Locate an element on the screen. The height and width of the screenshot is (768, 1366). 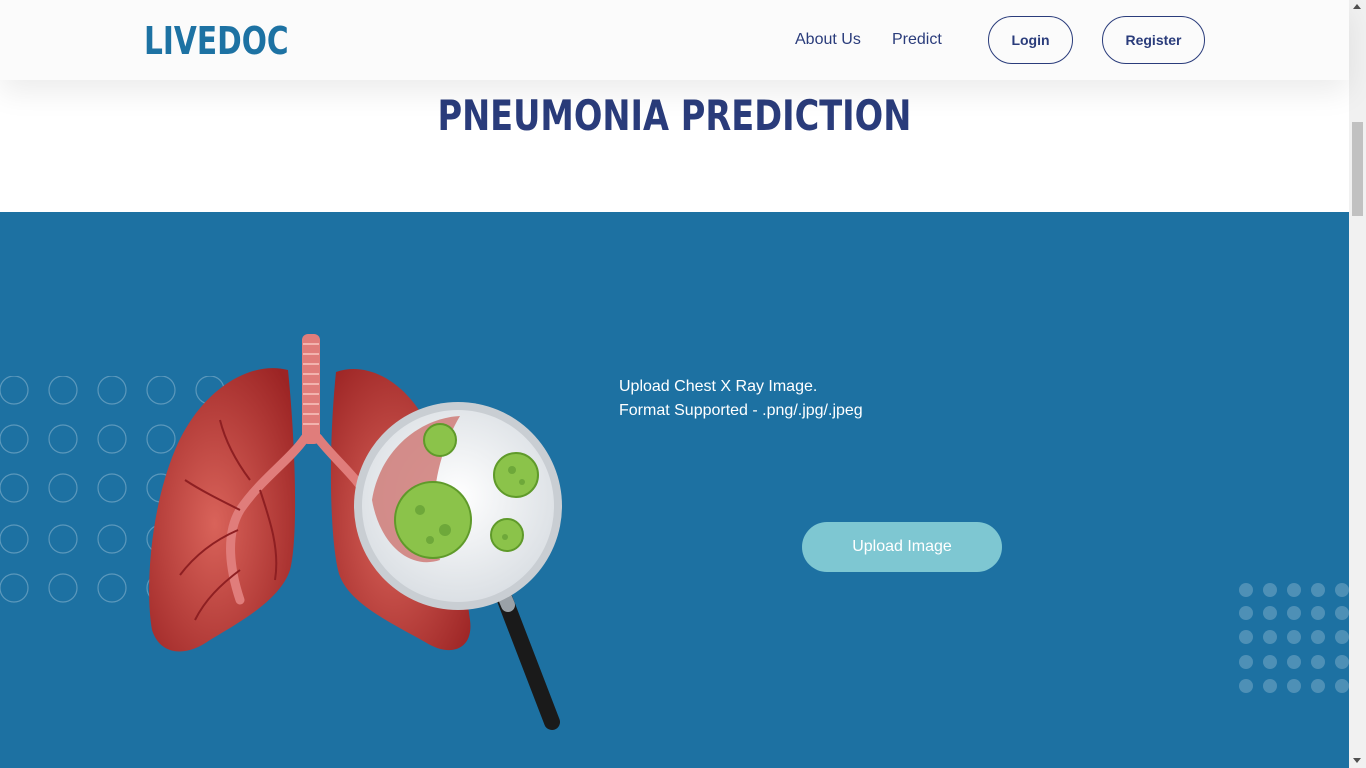
register-button: Register is located at coordinates (1153, 40).